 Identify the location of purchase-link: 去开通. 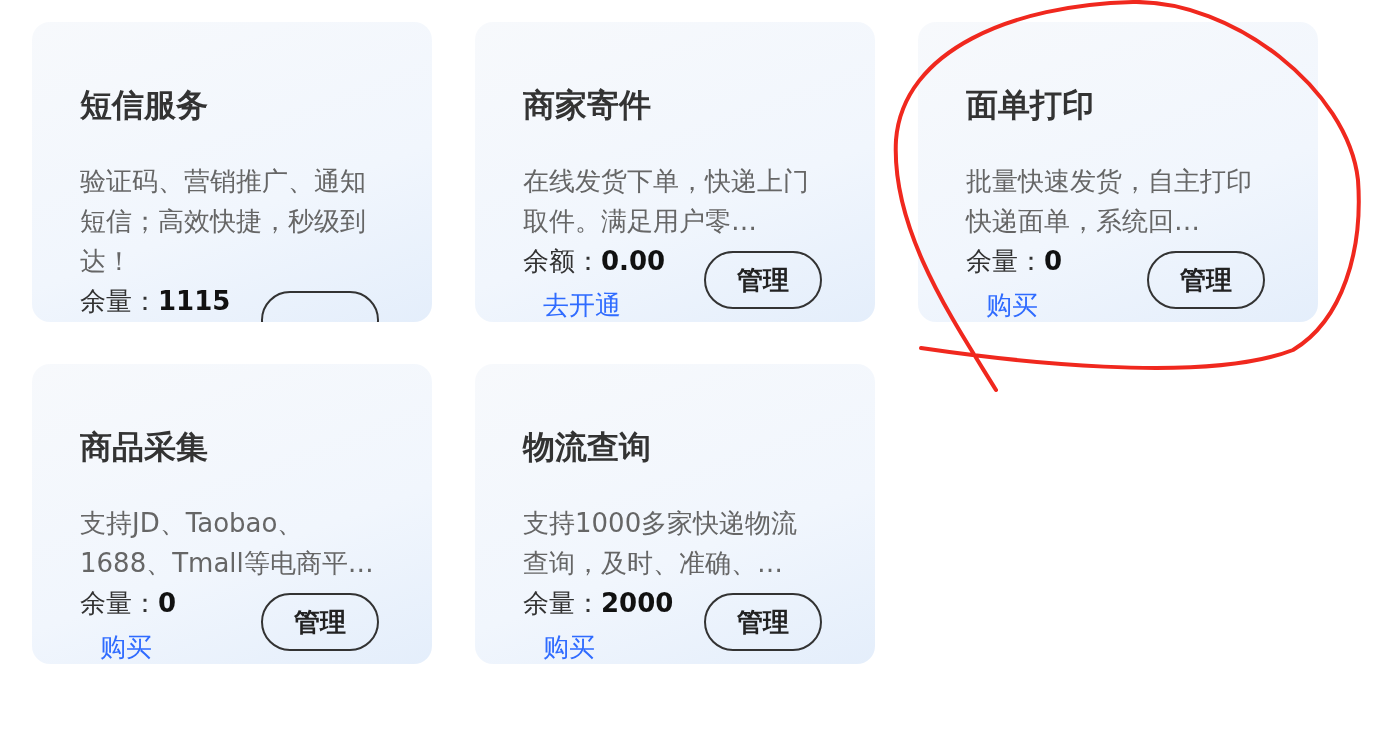
(604, 303).